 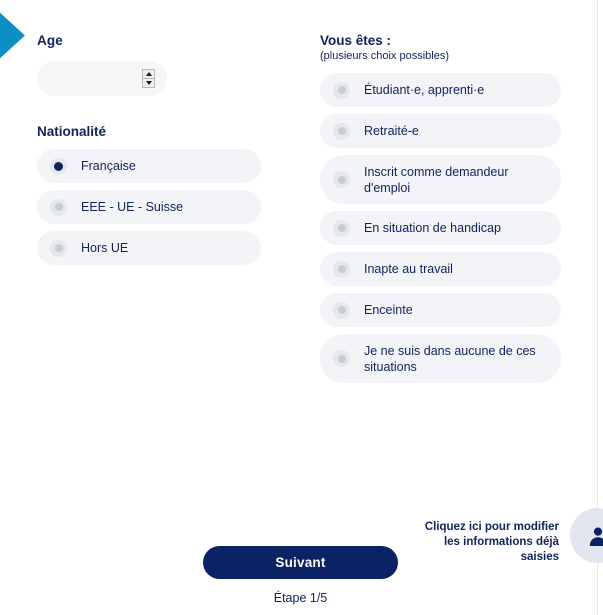 I want to click on option-label: Étudiant·e, apprenti·e, so click(x=424, y=90).